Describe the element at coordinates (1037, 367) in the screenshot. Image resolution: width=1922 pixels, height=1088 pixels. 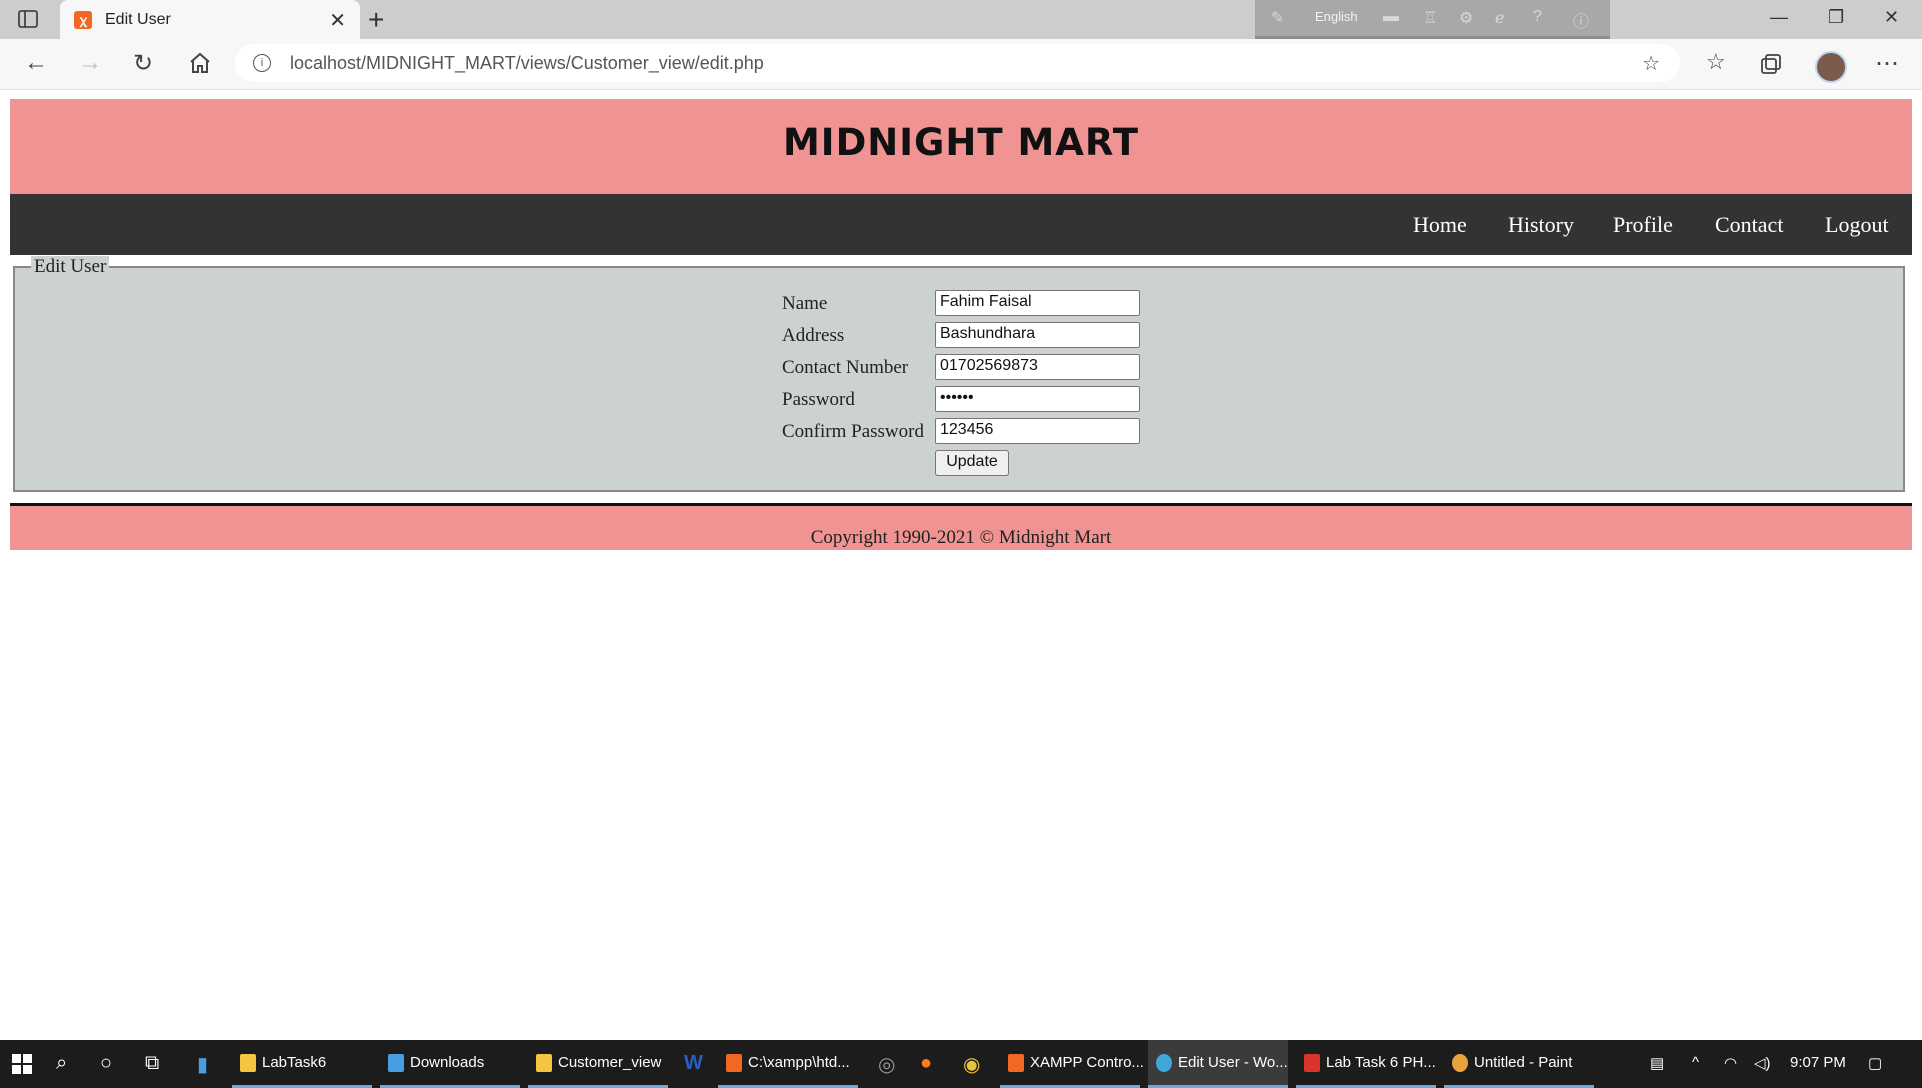
I see `contact-number-input: 01702569873` at that location.